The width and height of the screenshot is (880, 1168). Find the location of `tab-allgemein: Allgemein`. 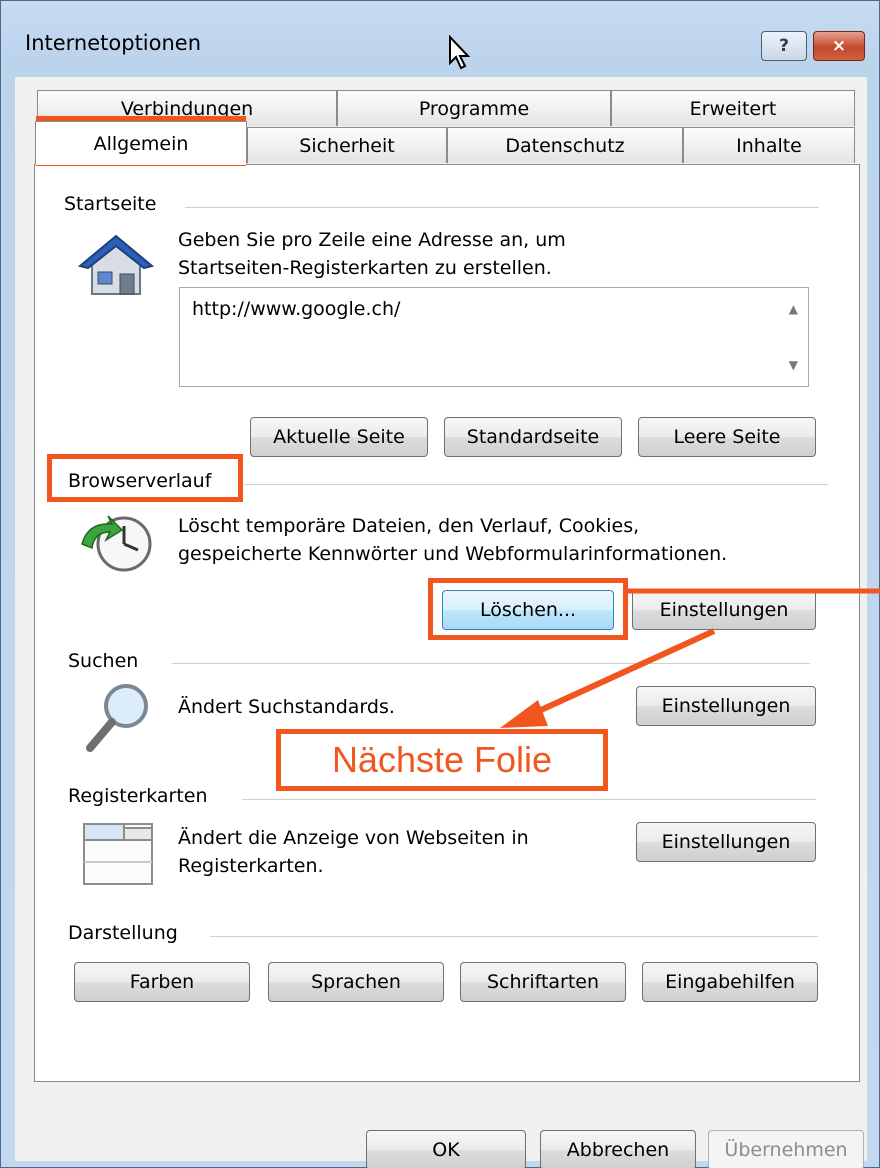

tab-allgemein: Allgemein is located at coordinates (141, 143).